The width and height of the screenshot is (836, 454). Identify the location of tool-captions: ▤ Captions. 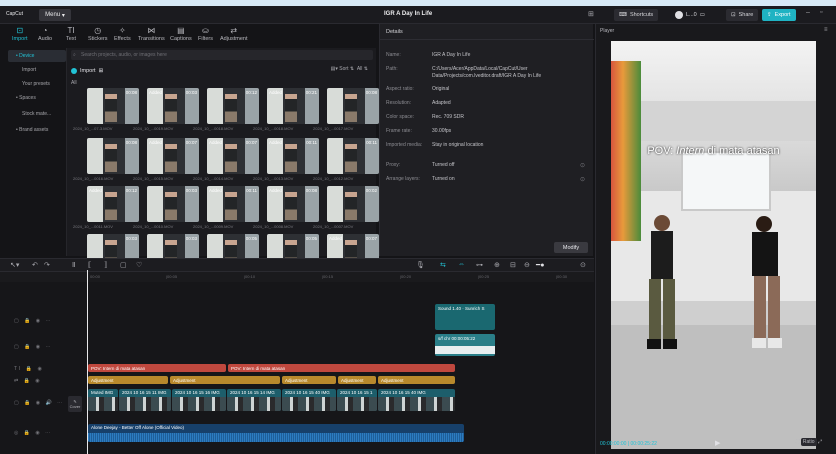
(181, 34).